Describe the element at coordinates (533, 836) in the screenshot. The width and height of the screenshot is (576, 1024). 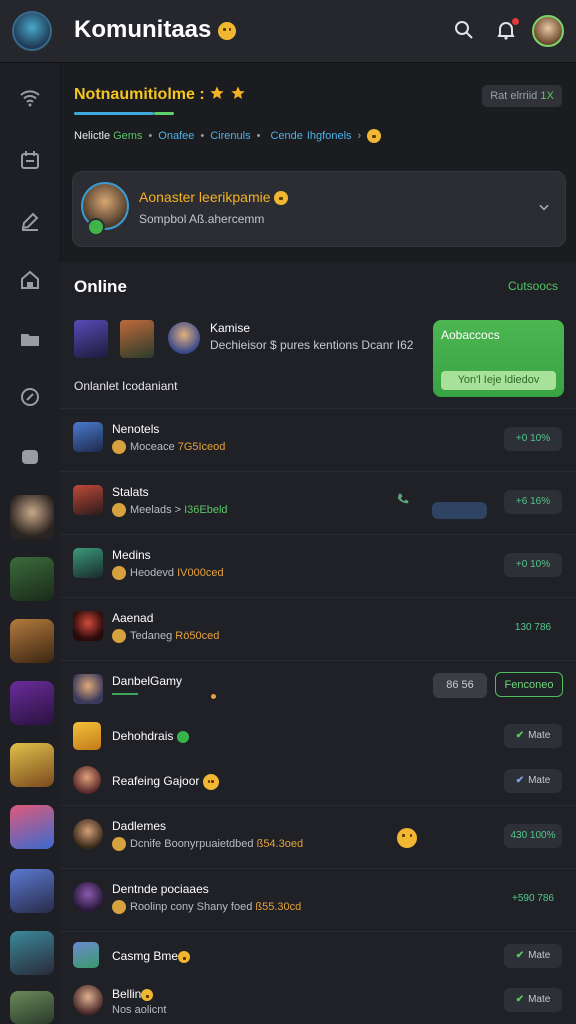
I see `row-badge: 430 100%` at that location.